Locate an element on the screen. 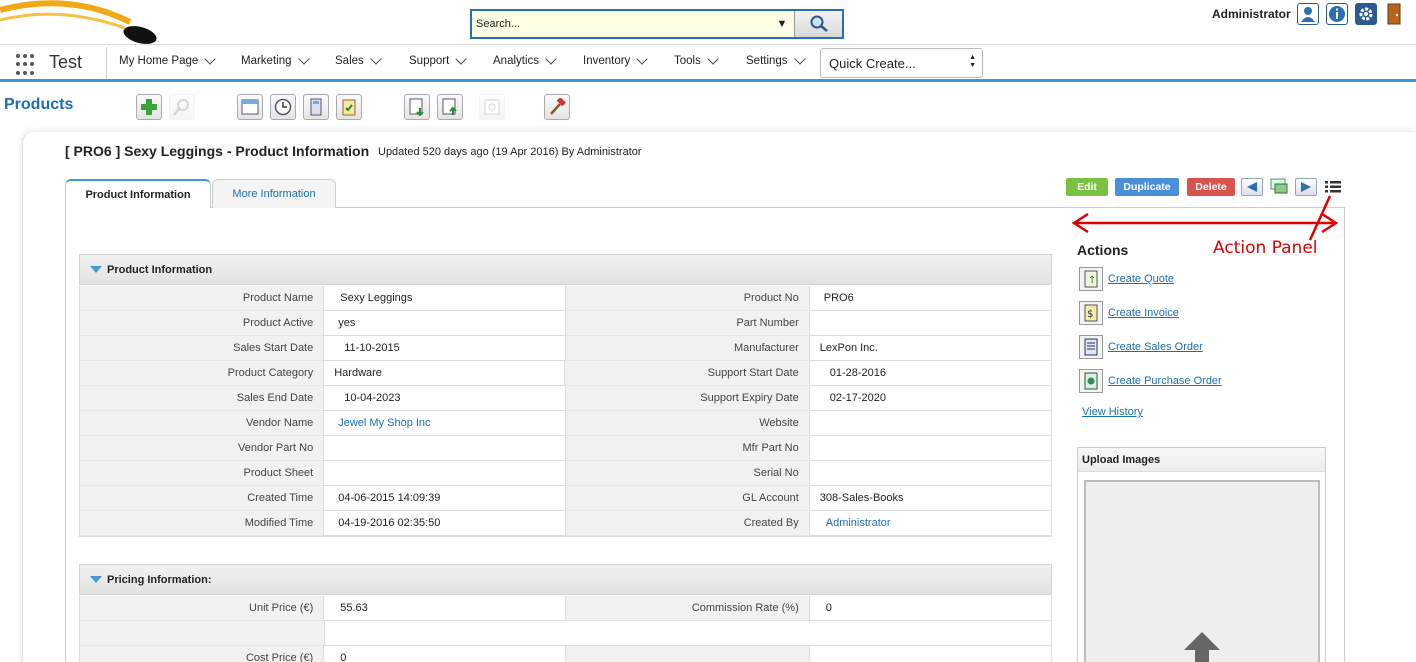  table-row is located at coordinates (565, 633).